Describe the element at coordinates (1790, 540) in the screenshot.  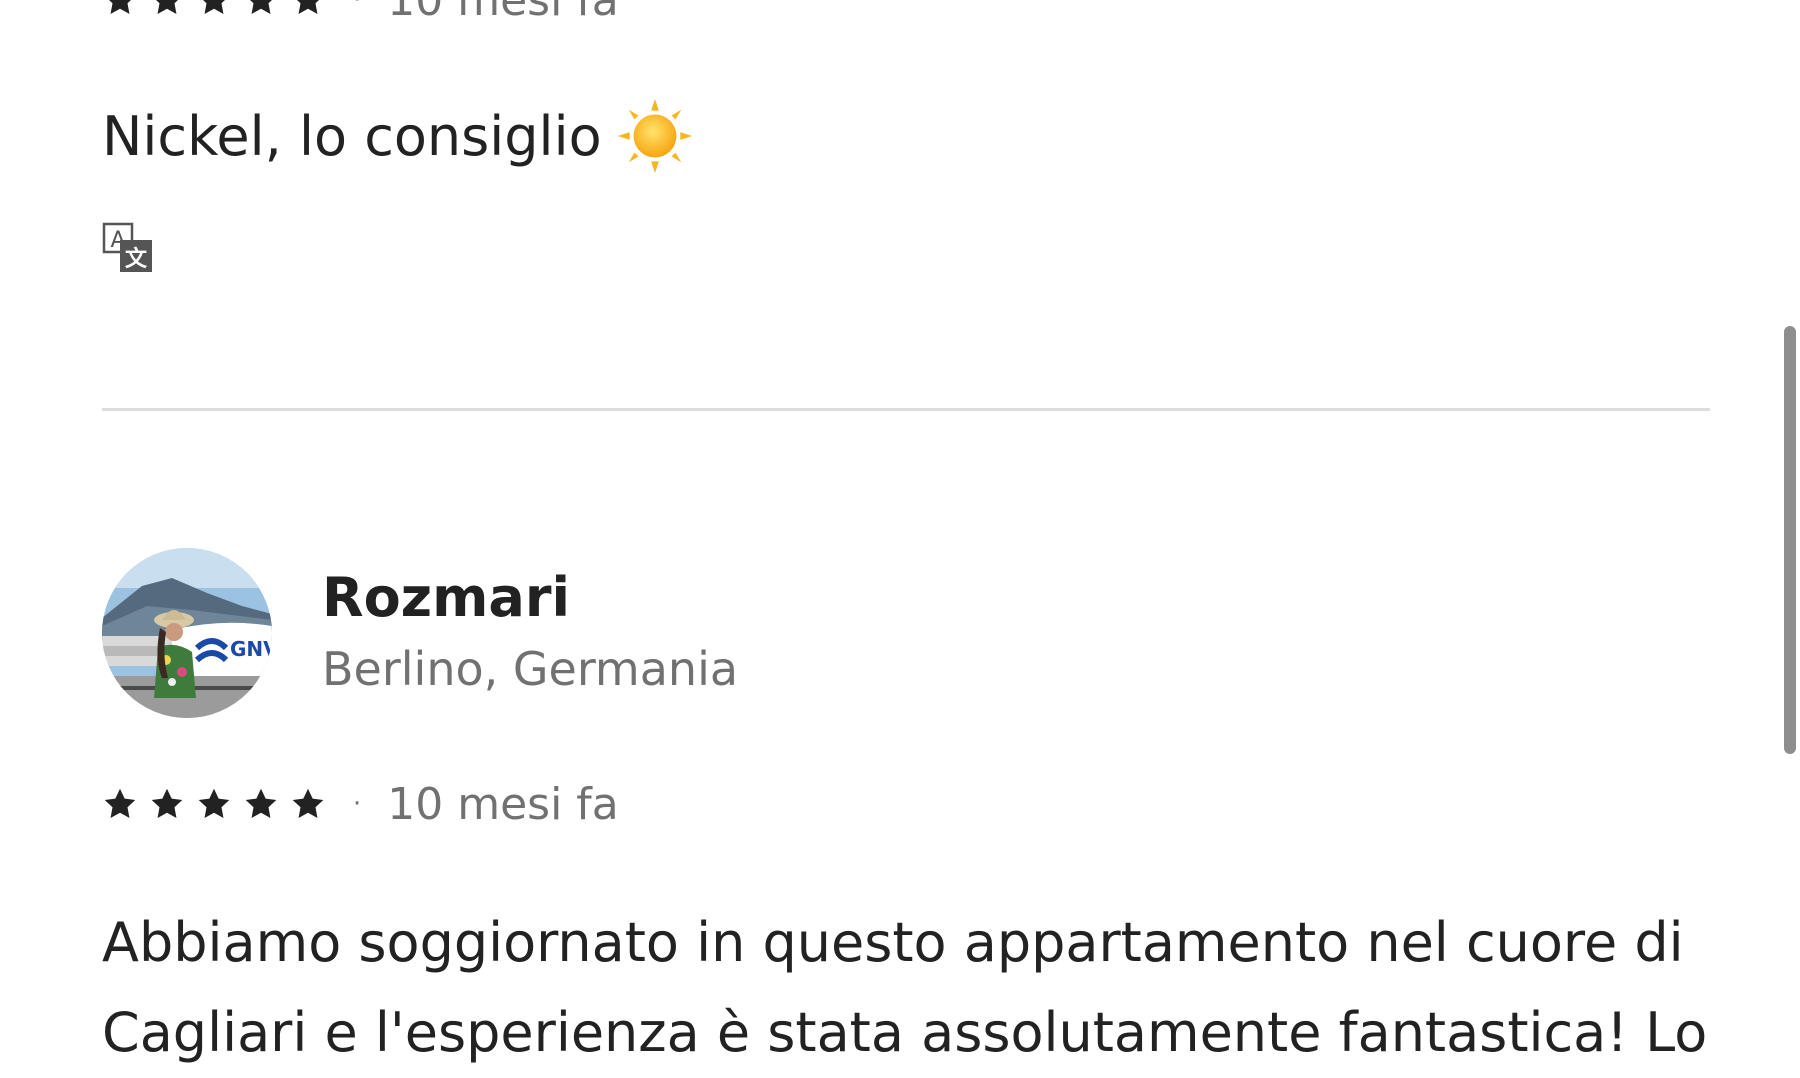
I see `scrollbar-thumb` at that location.